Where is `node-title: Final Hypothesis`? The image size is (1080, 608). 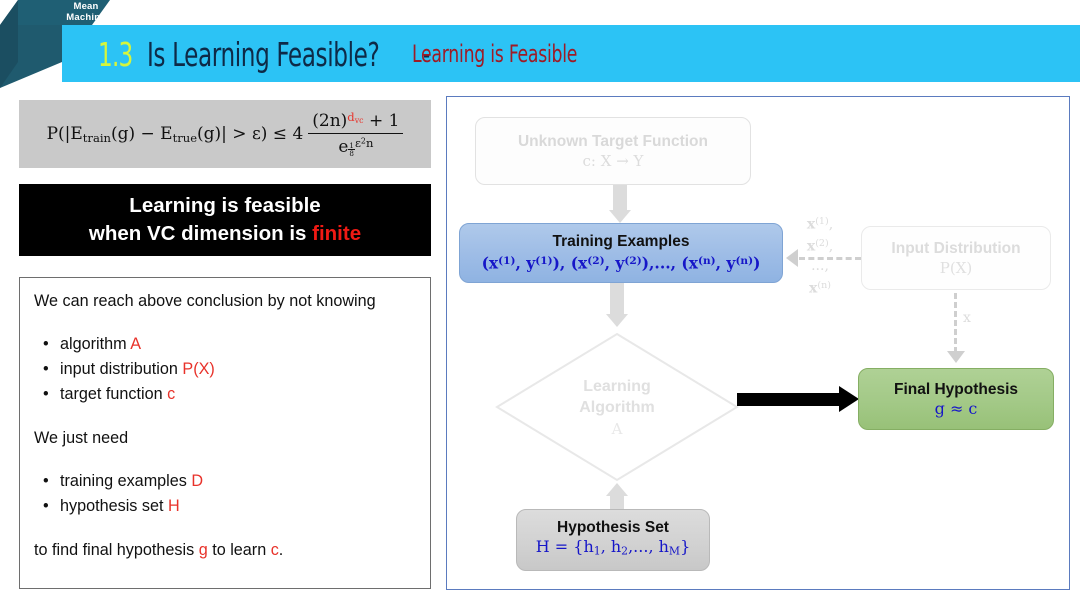
node-title: Final Hypothesis is located at coordinates (956, 389).